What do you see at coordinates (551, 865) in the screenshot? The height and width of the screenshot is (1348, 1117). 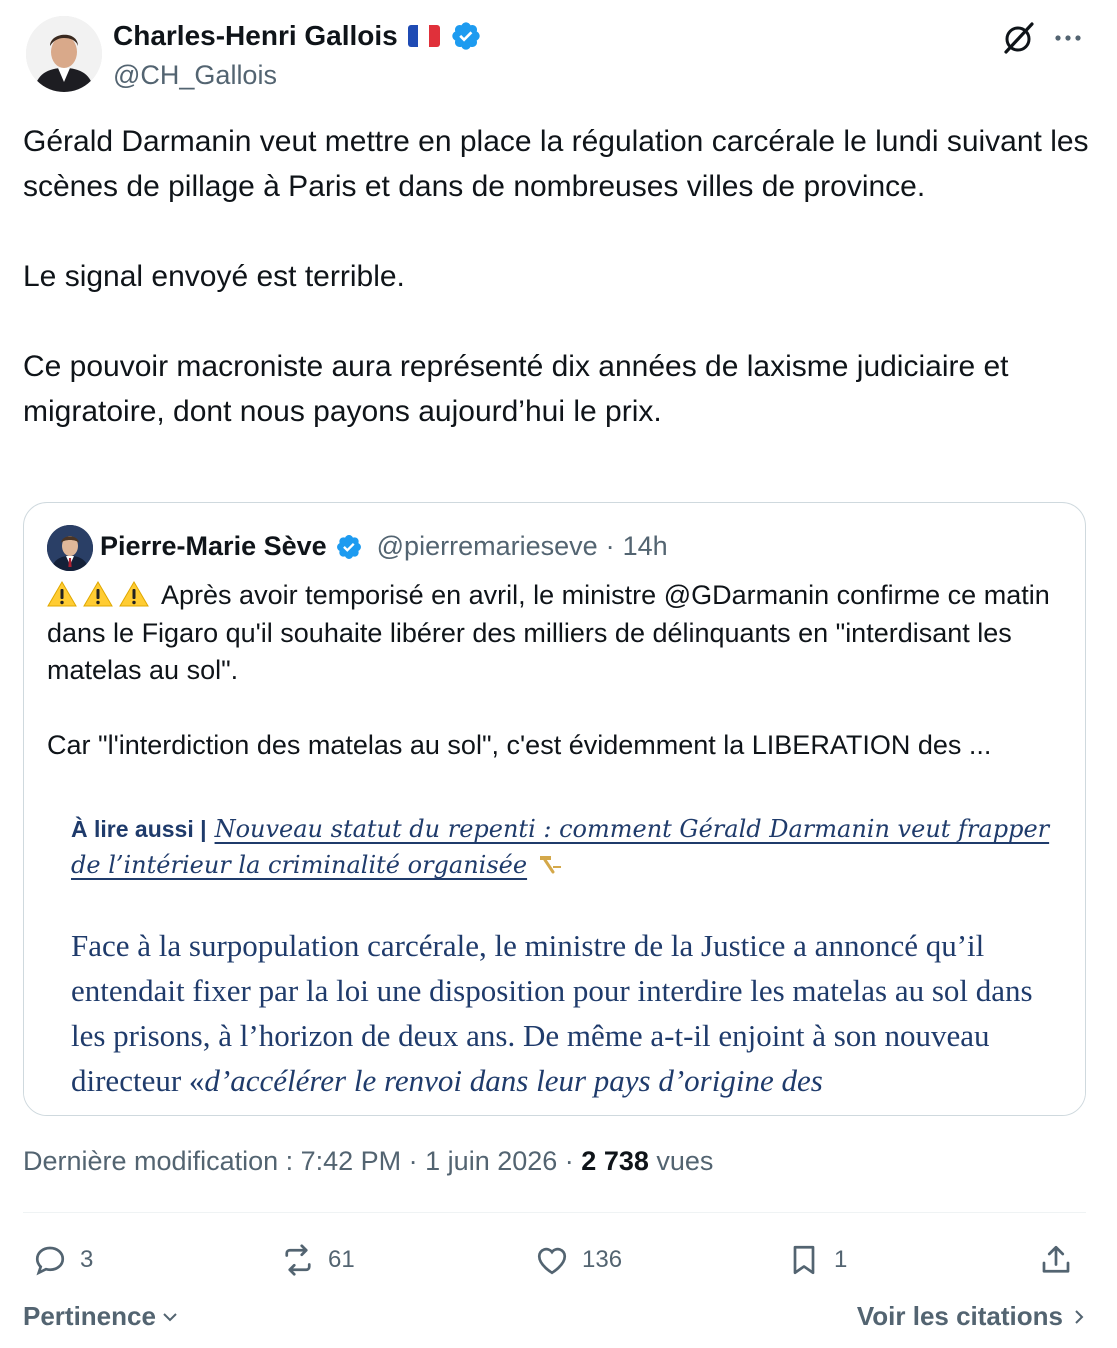 I see `gavel-icon` at bounding box center [551, 865].